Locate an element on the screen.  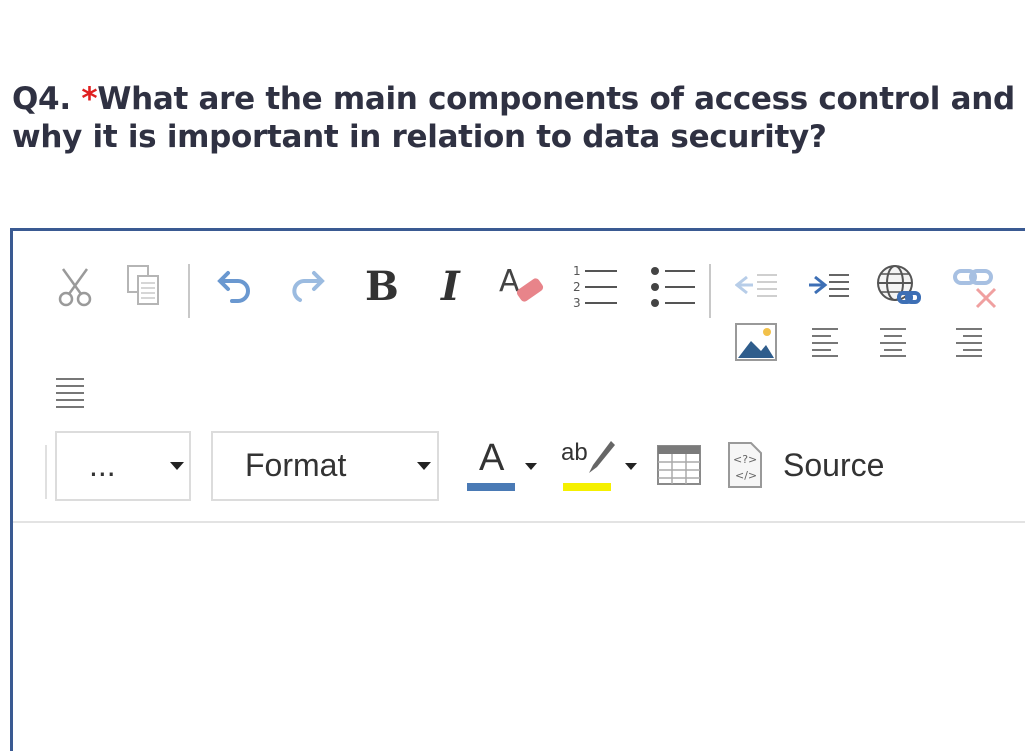
text-color-button: A is located at coordinates (505, 466).